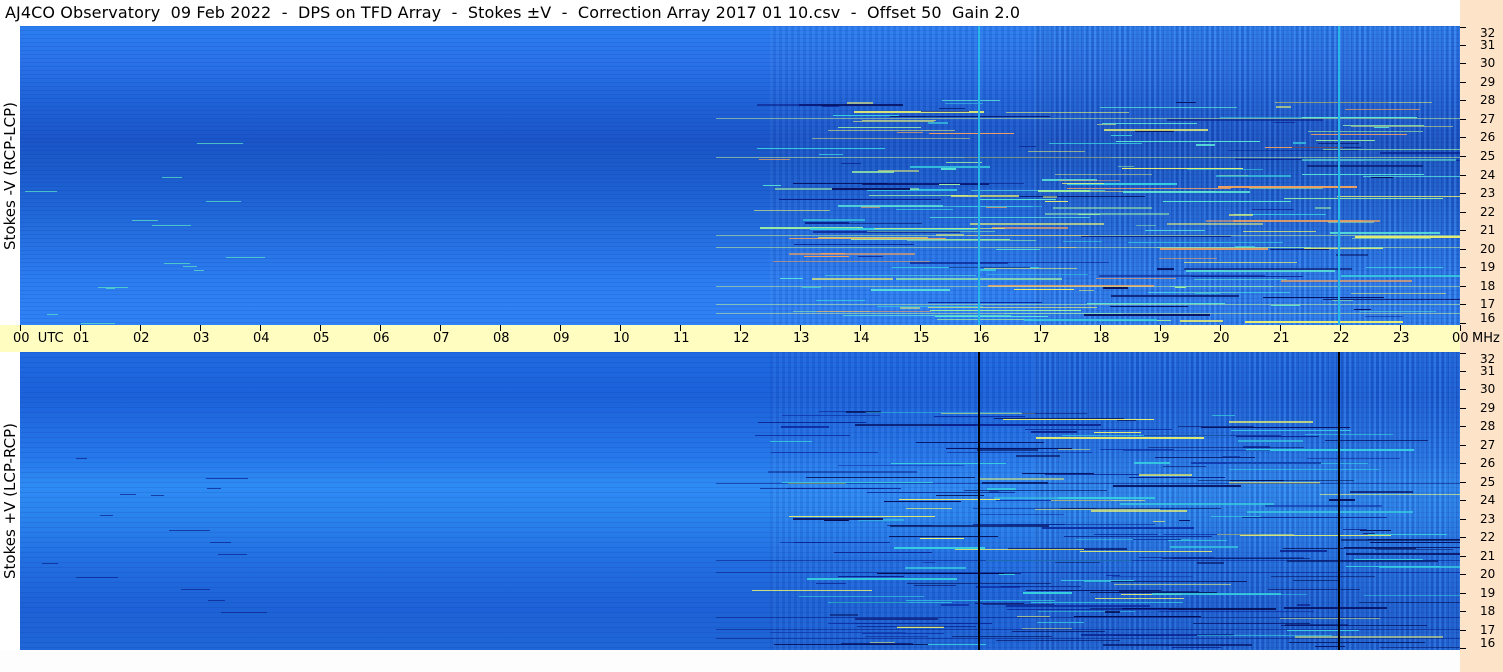 This screenshot has height=672, width=1503. I want to click on frequency-tick-label: 30, so click(1488, 389).